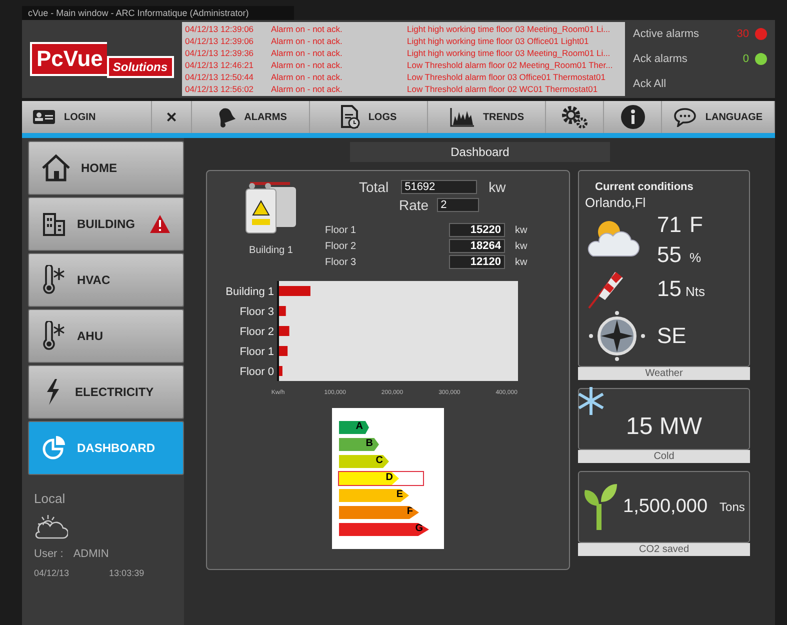 Image resolution: width=787 pixels, height=625 pixels. What do you see at coordinates (341, 246) in the screenshot?
I see `floor-label: Floor 2` at bounding box center [341, 246].